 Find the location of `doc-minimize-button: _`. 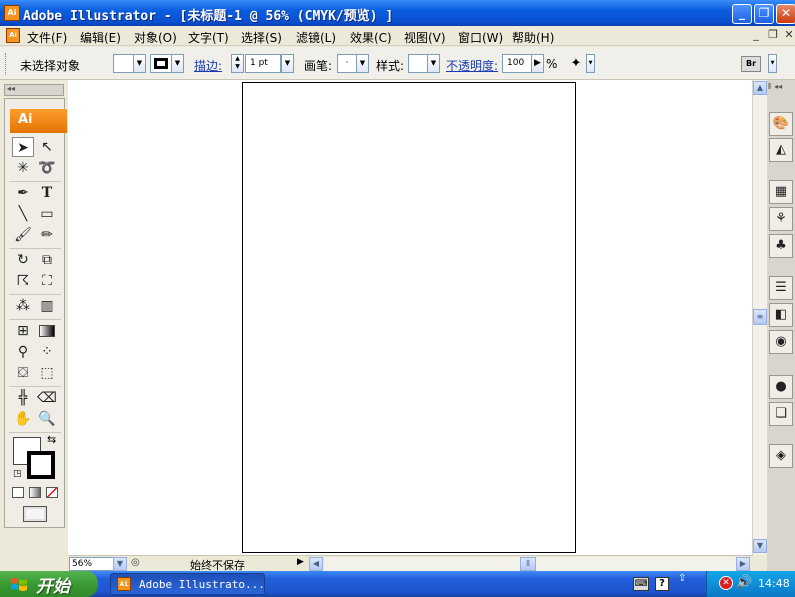

doc-minimize-button: _ is located at coordinates (756, 35).